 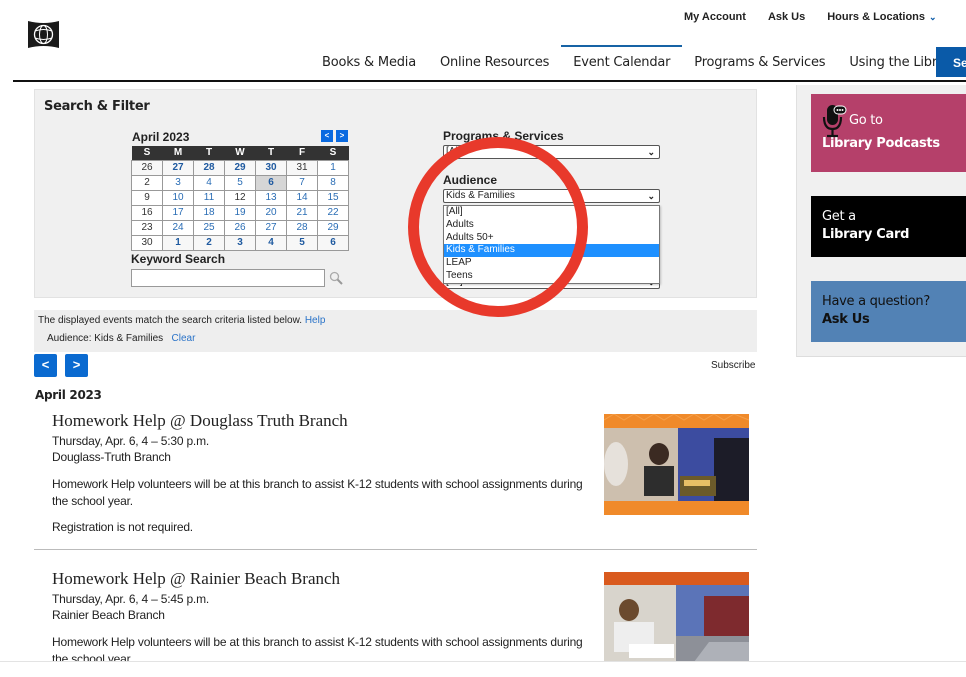 What do you see at coordinates (302, 212) in the screenshot?
I see `calendar-day: 21` at bounding box center [302, 212].